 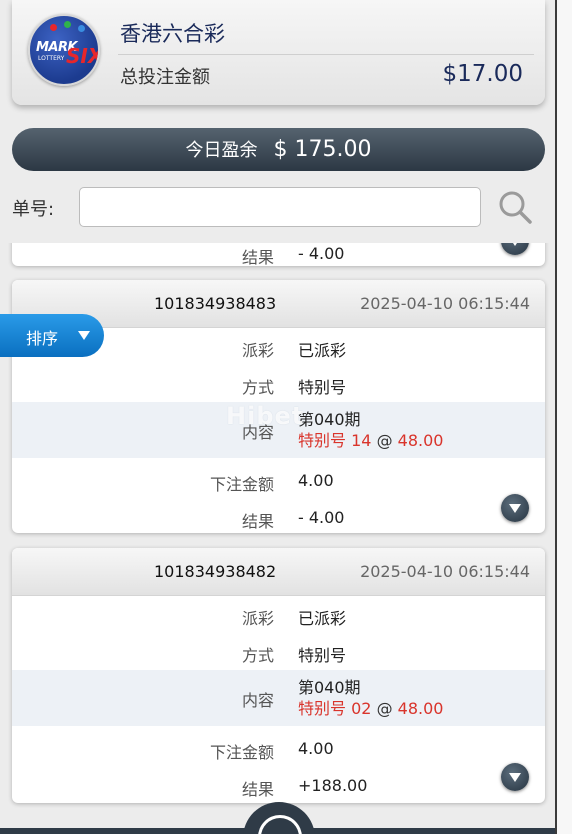 I want to click on sort-label: 排序, so click(x=42, y=338).